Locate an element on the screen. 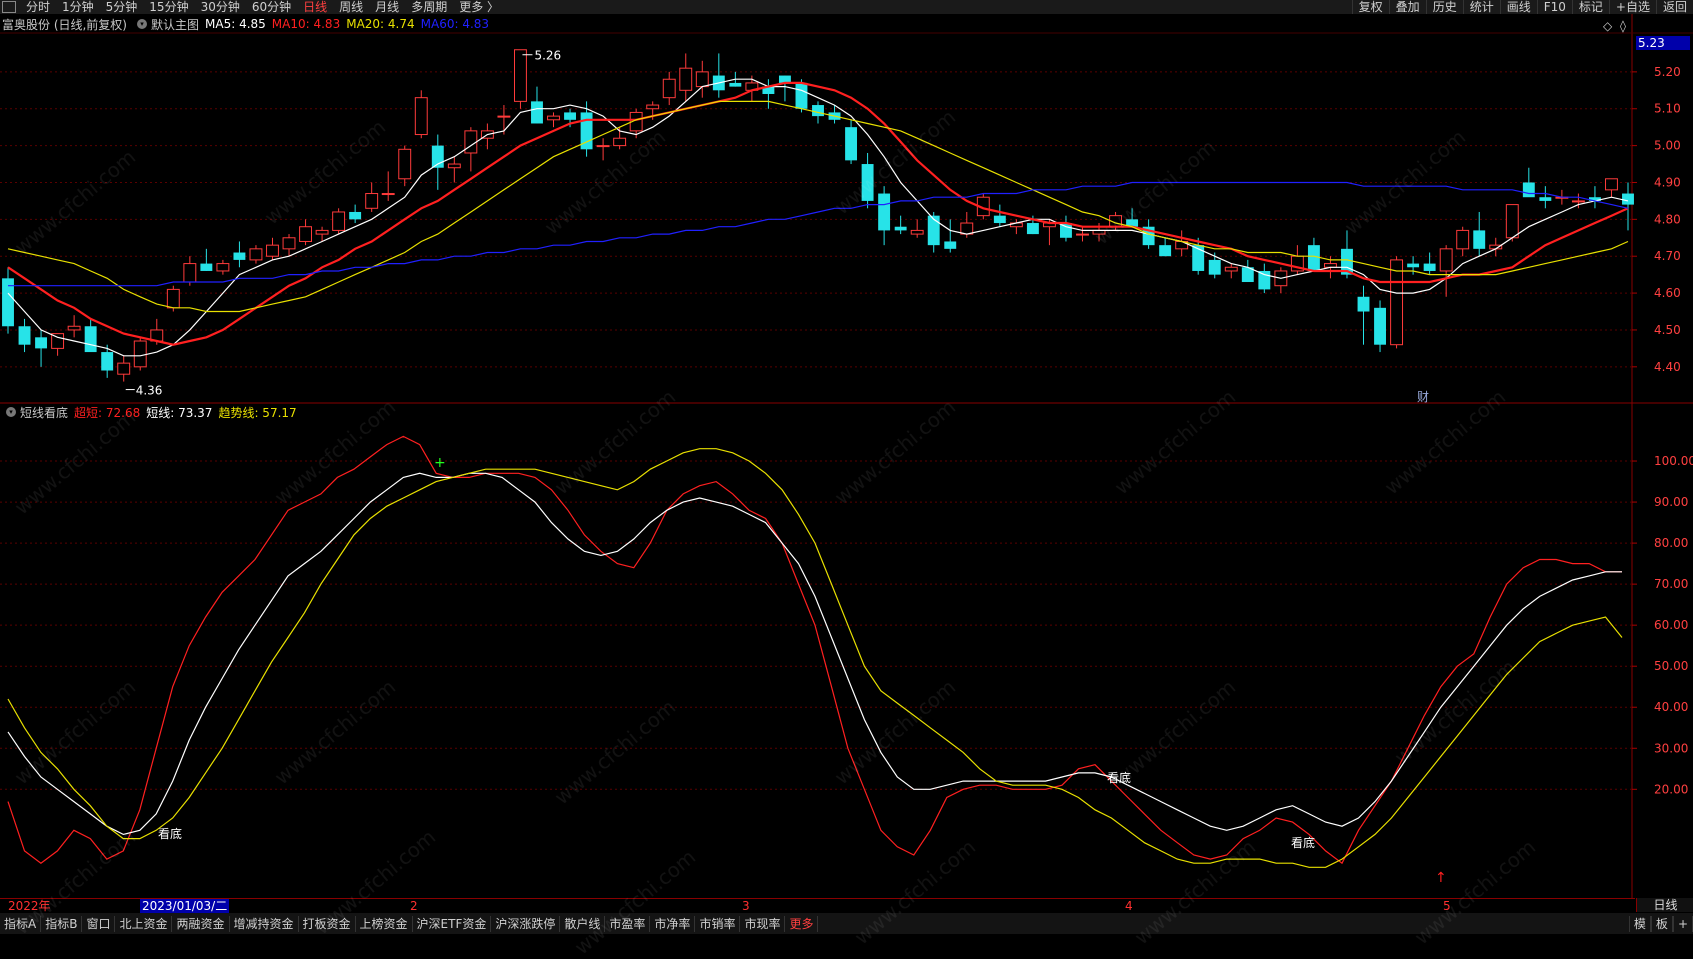 Image resolution: width=1693 pixels, height=959 pixels. date-label: 5 is located at coordinates (1447, 906).